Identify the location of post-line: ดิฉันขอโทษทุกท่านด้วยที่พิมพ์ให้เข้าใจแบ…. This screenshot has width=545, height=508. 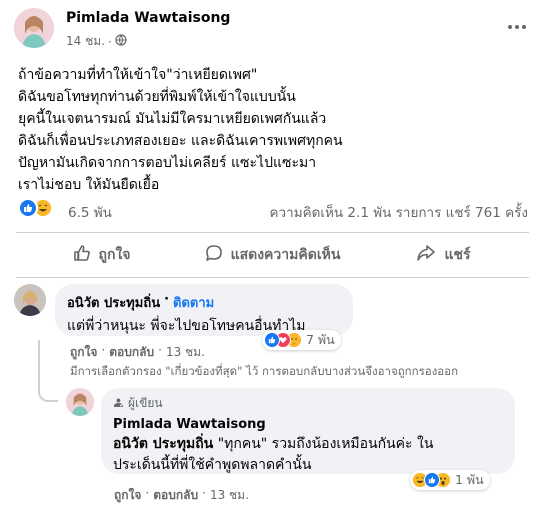
(157, 97).